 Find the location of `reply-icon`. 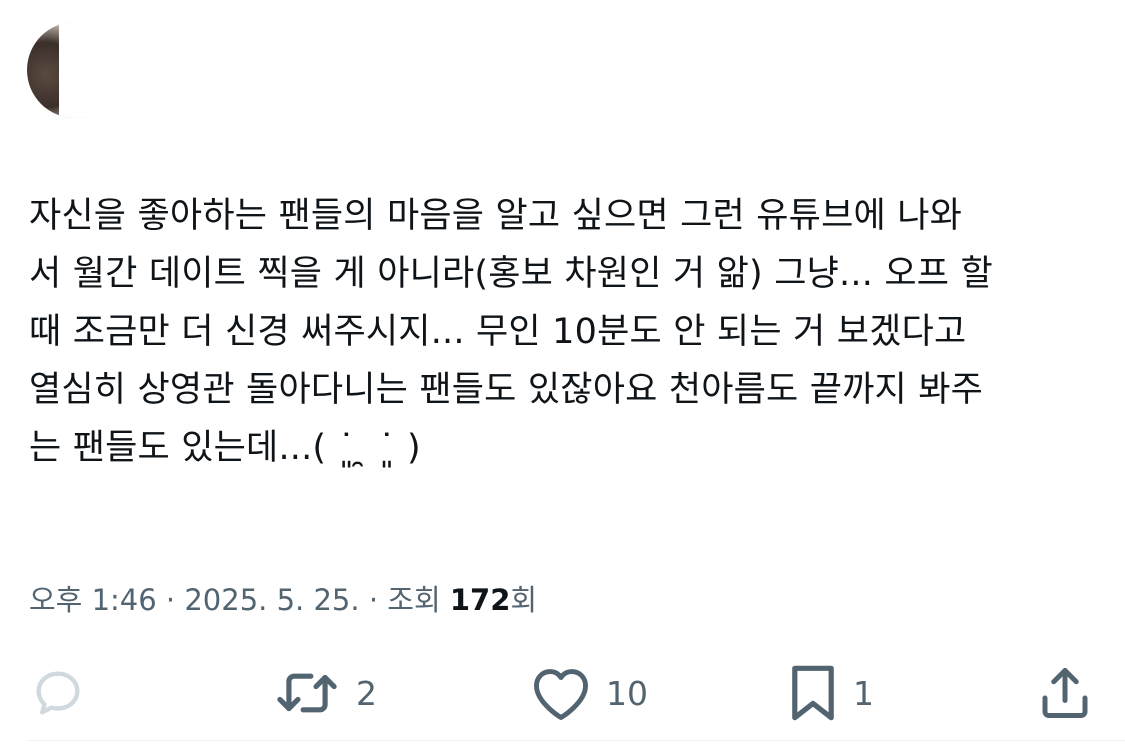

reply-icon is located at coordinates (58, 693).